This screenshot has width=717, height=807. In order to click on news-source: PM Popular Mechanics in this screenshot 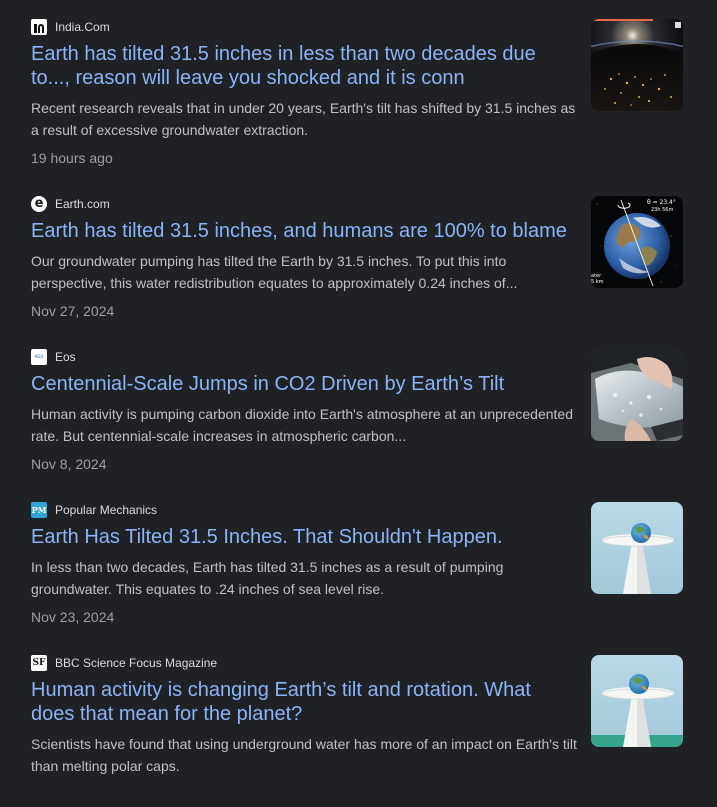, I will do `click(94, 510)`.